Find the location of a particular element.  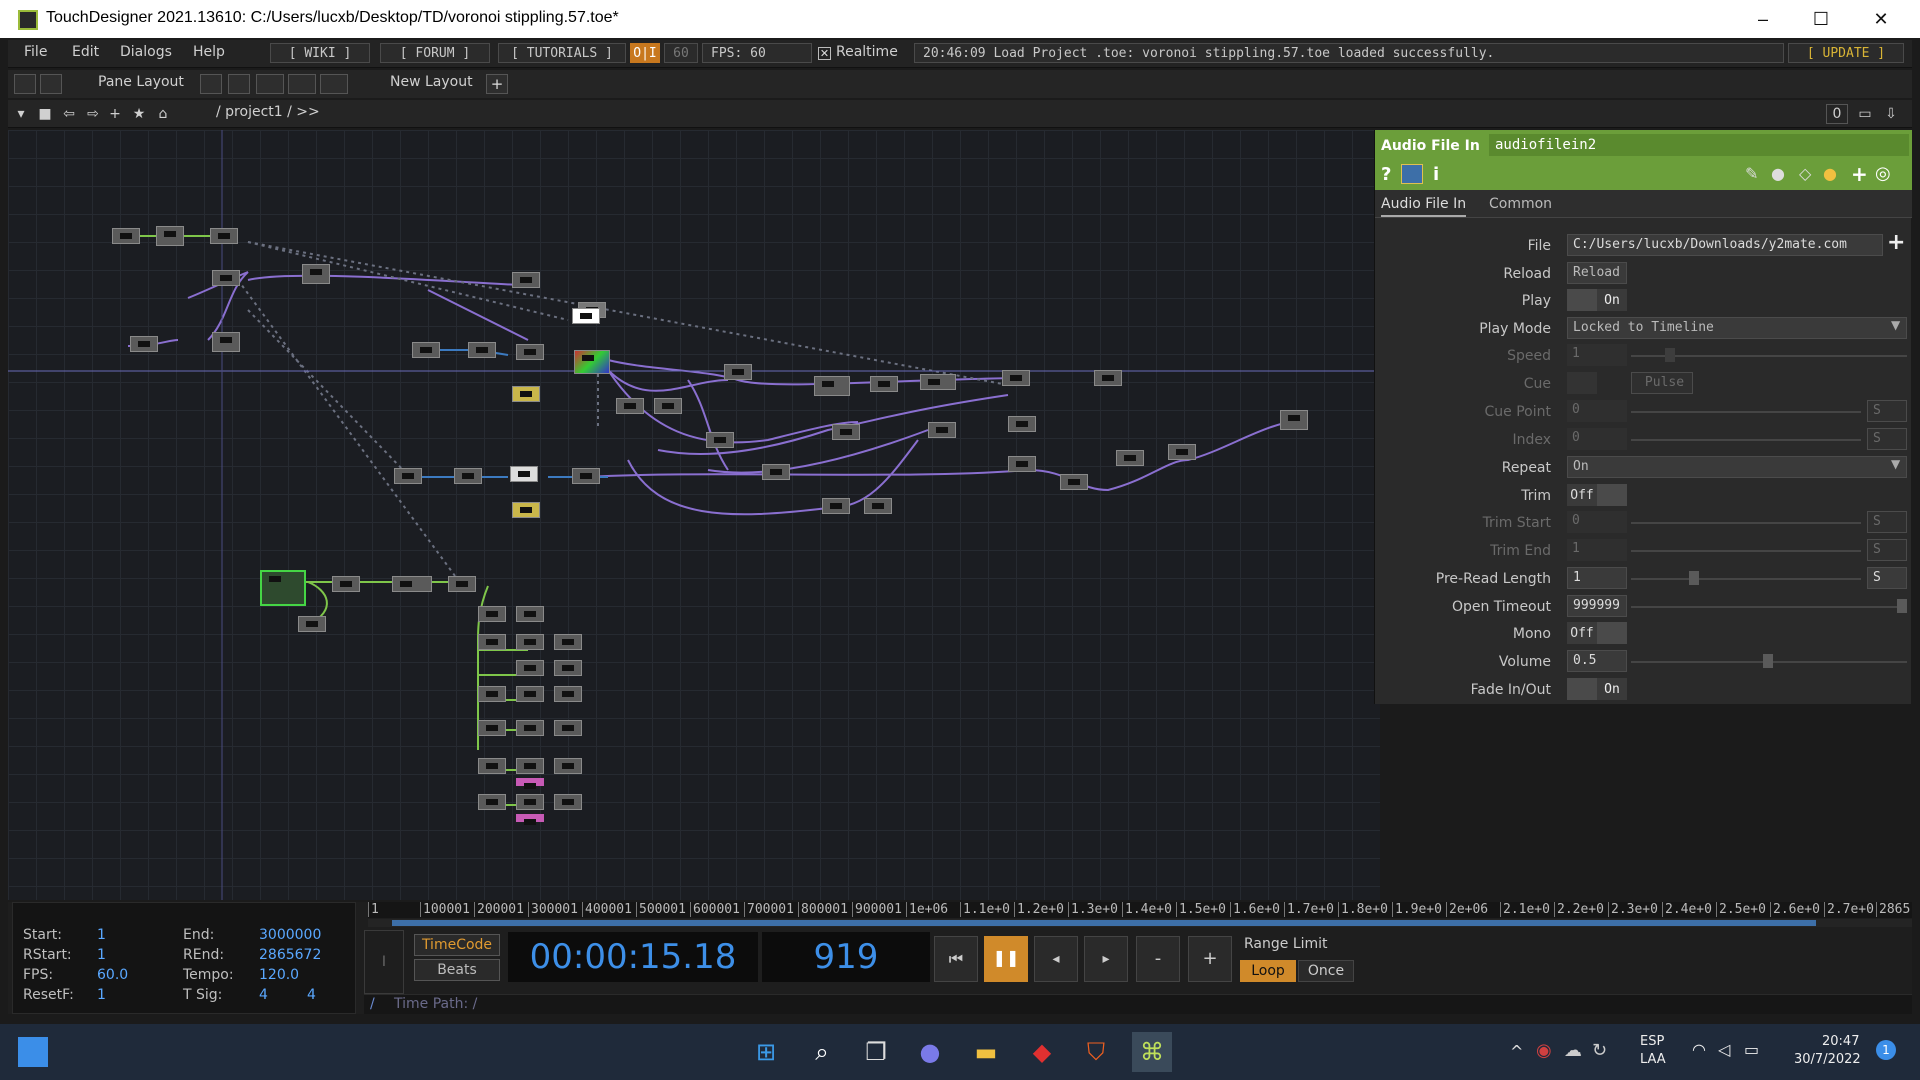

fade-toggle: On is located at coordinates (1597, 689).